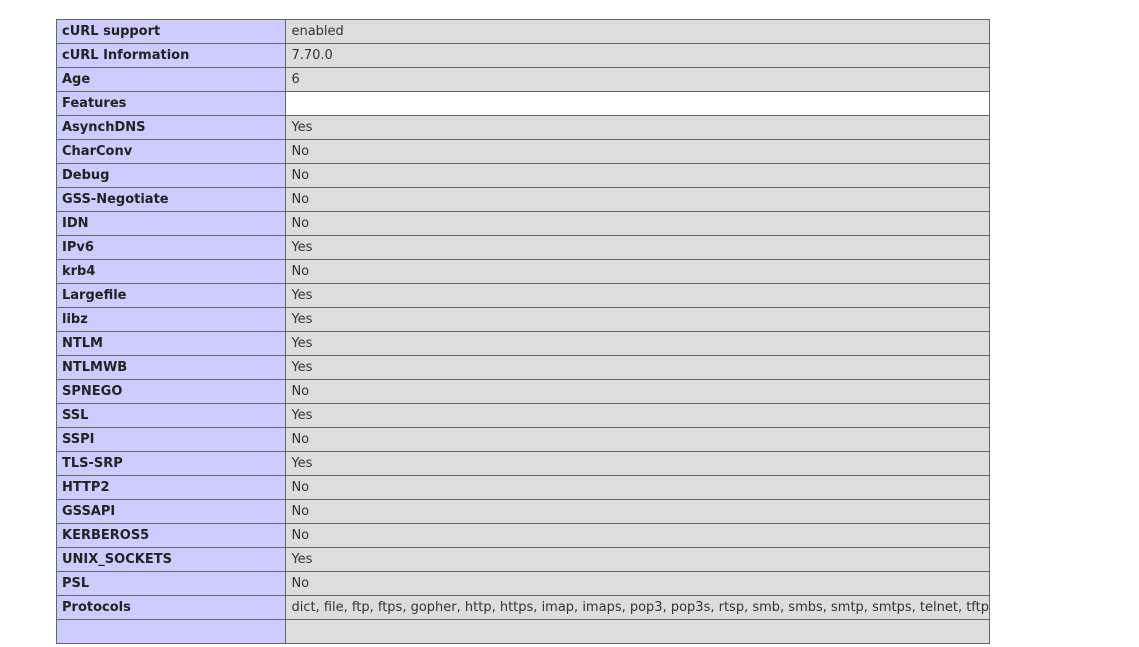  What do you see at coordinates (171, 607) in the screenshot?
I see `row-key: Protocols` at bounding box center [171, 607].